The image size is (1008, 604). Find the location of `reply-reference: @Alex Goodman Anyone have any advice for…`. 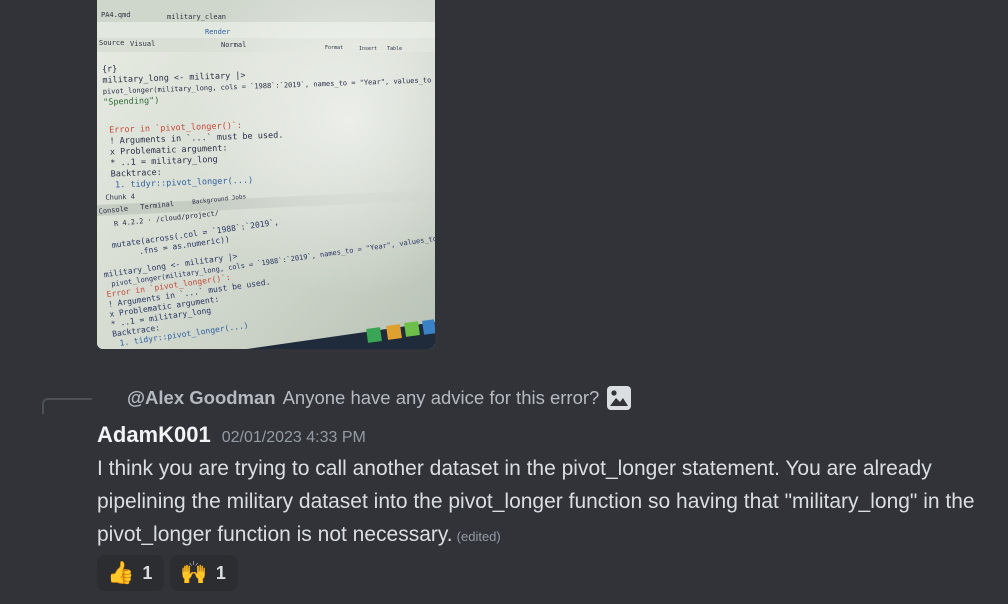

reply-reference: @Alex Goodman Anyone have any advice for… is located at coordinates (379, 398).